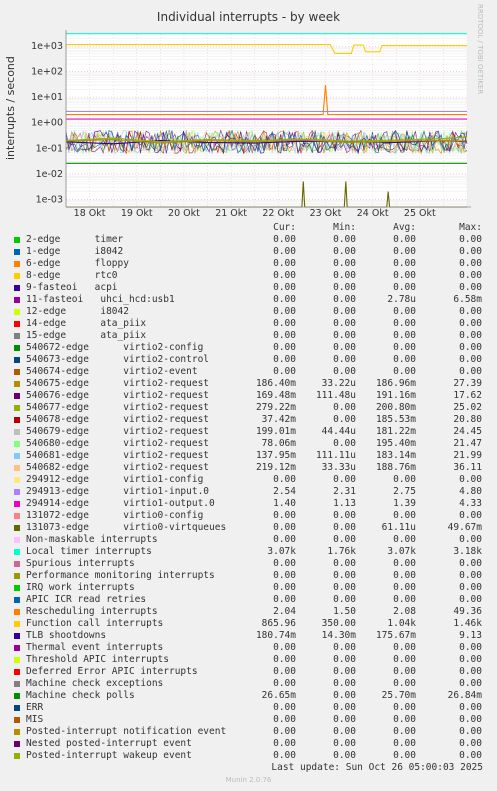  I want to click on legend-avg-value: 3.07k, so click(401, 551).